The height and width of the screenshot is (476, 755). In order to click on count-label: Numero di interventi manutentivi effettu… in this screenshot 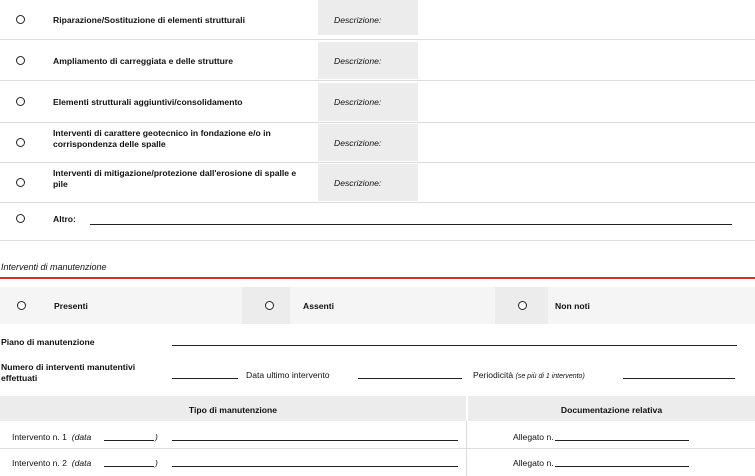, I will do `click(68, 372)`.